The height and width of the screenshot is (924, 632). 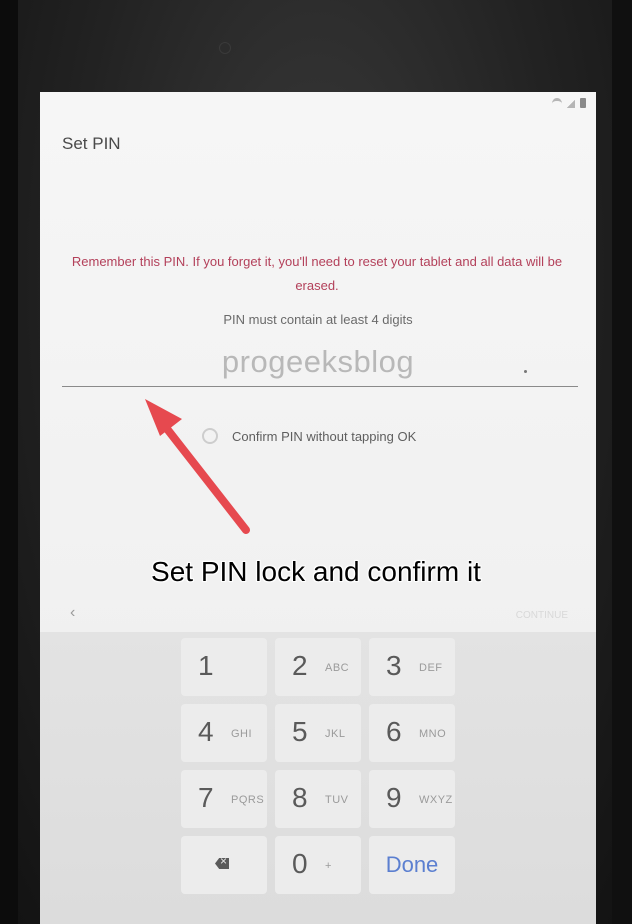 What do you see at coordinates (557, 103) in the screenshot?
I see `wifi-icon` at bounding box center [557, 103].